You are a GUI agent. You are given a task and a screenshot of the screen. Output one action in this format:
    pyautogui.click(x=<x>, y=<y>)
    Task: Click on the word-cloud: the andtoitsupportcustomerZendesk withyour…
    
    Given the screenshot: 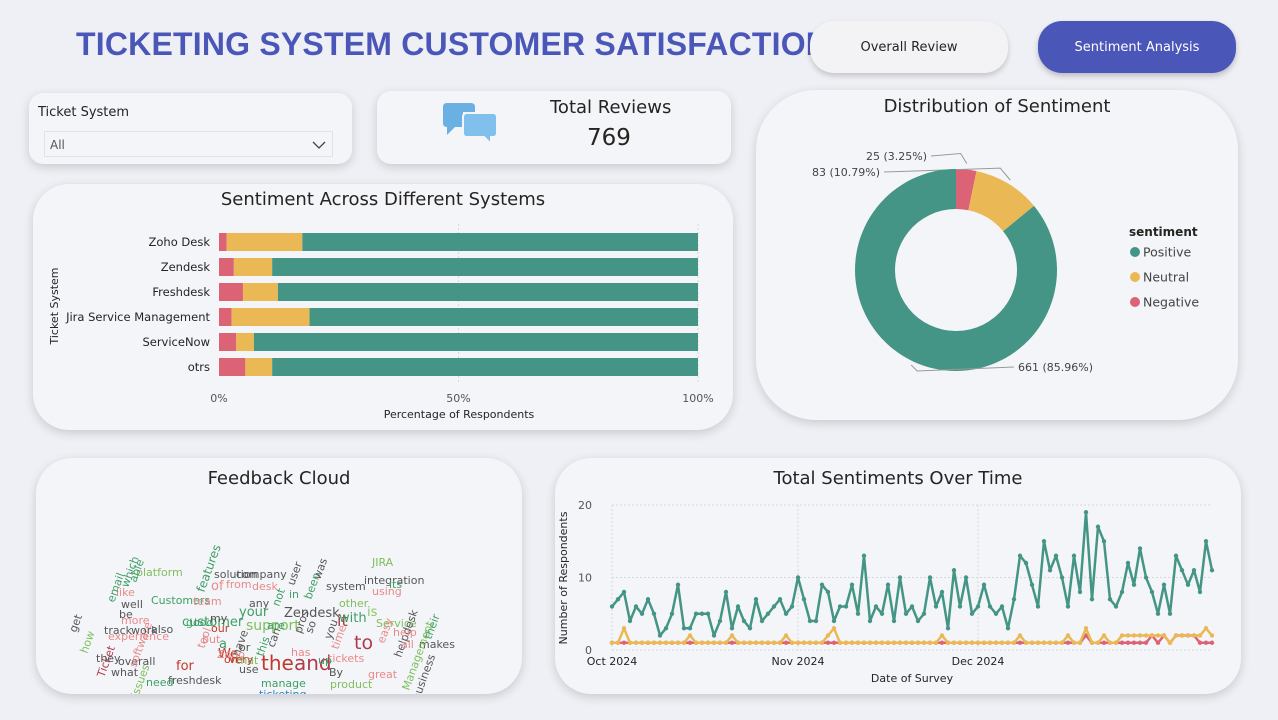 What is the action you would take?
    pyautogui.click(x=261, y=618)
    